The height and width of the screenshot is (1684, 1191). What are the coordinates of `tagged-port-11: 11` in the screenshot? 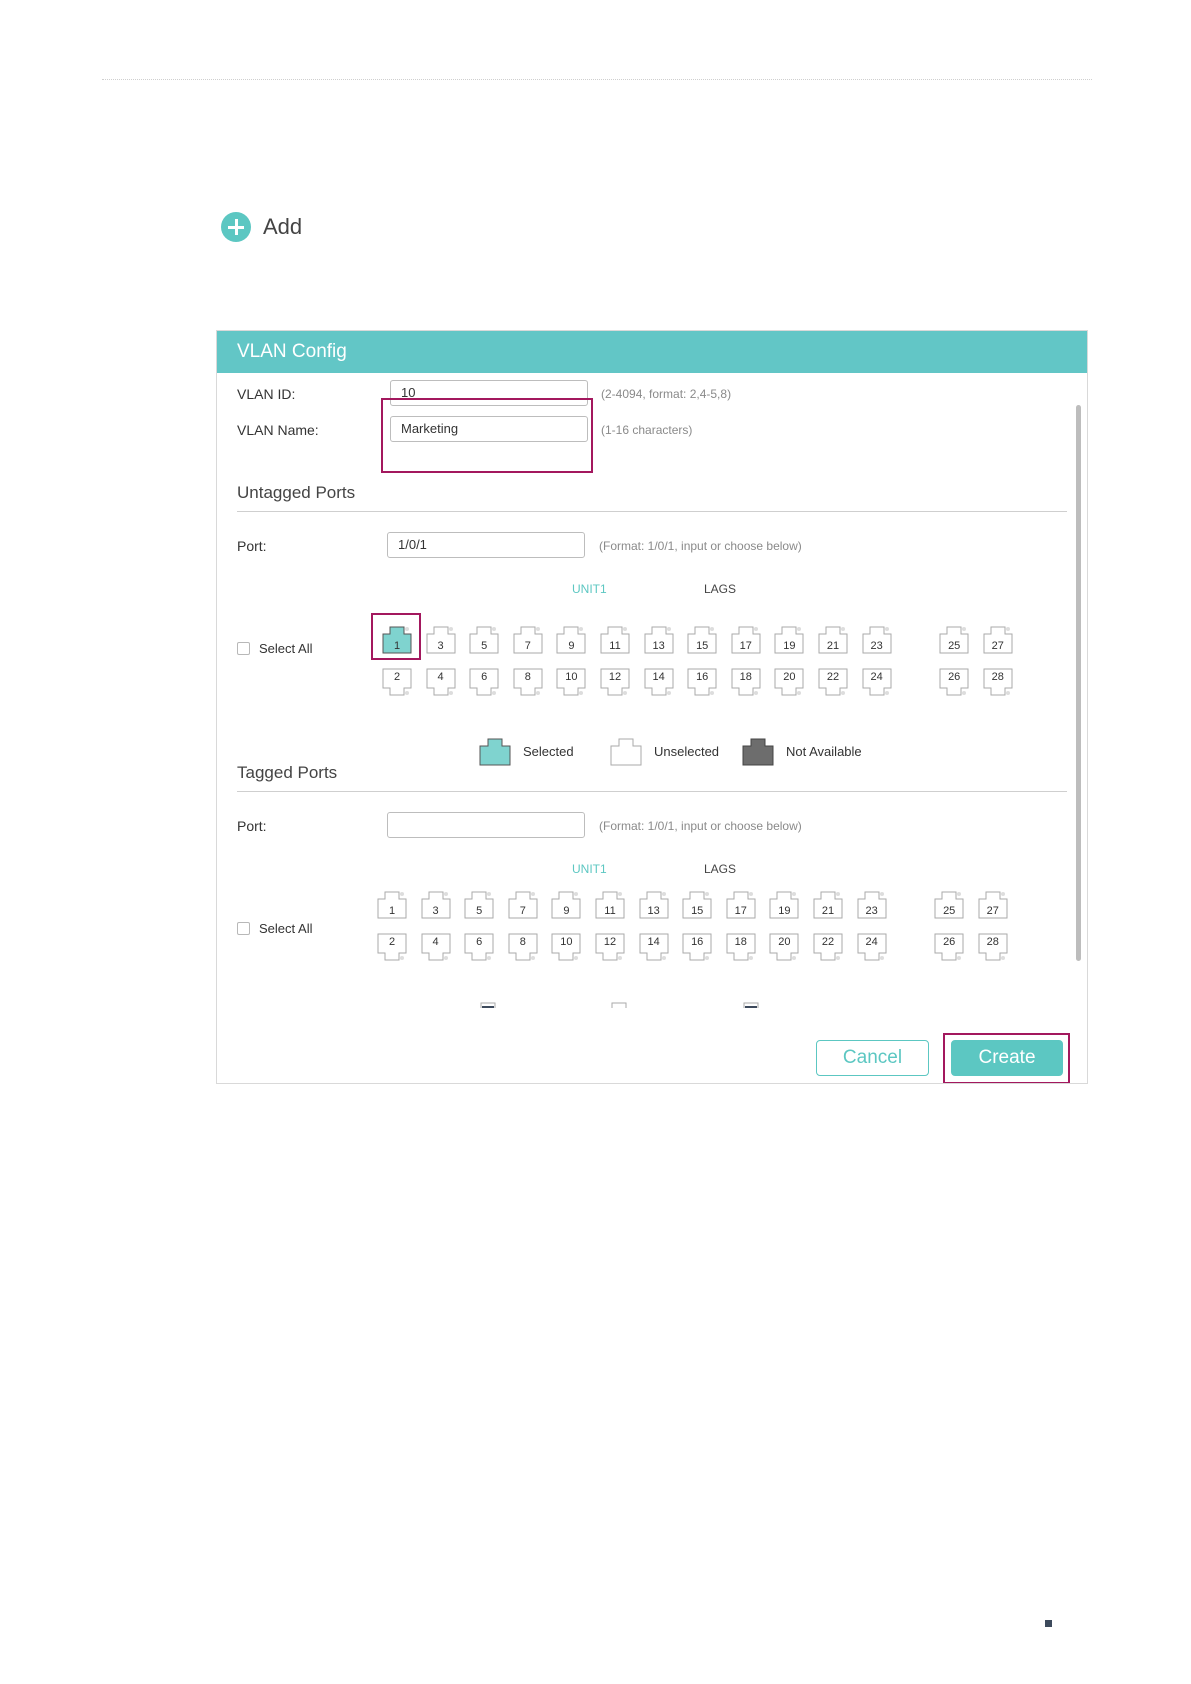 It's located at (610, 904).